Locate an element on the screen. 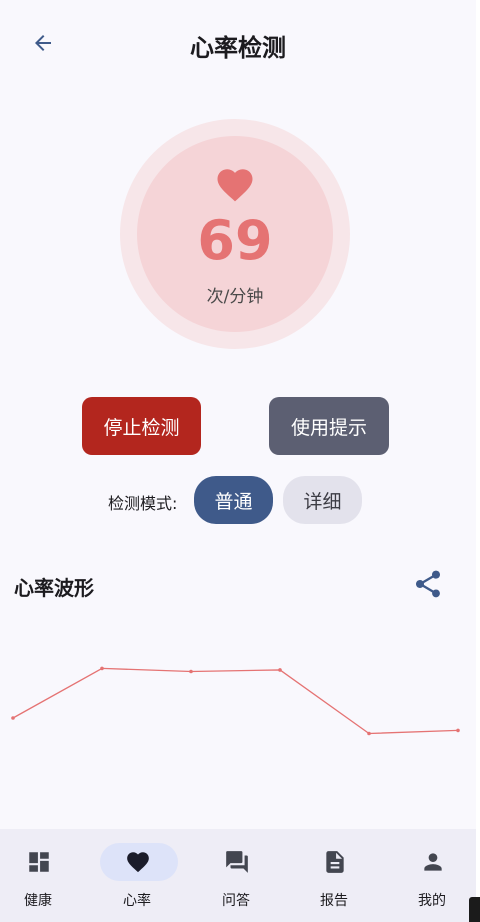  heart-rate-waveform is located at coordinates (235, 701).